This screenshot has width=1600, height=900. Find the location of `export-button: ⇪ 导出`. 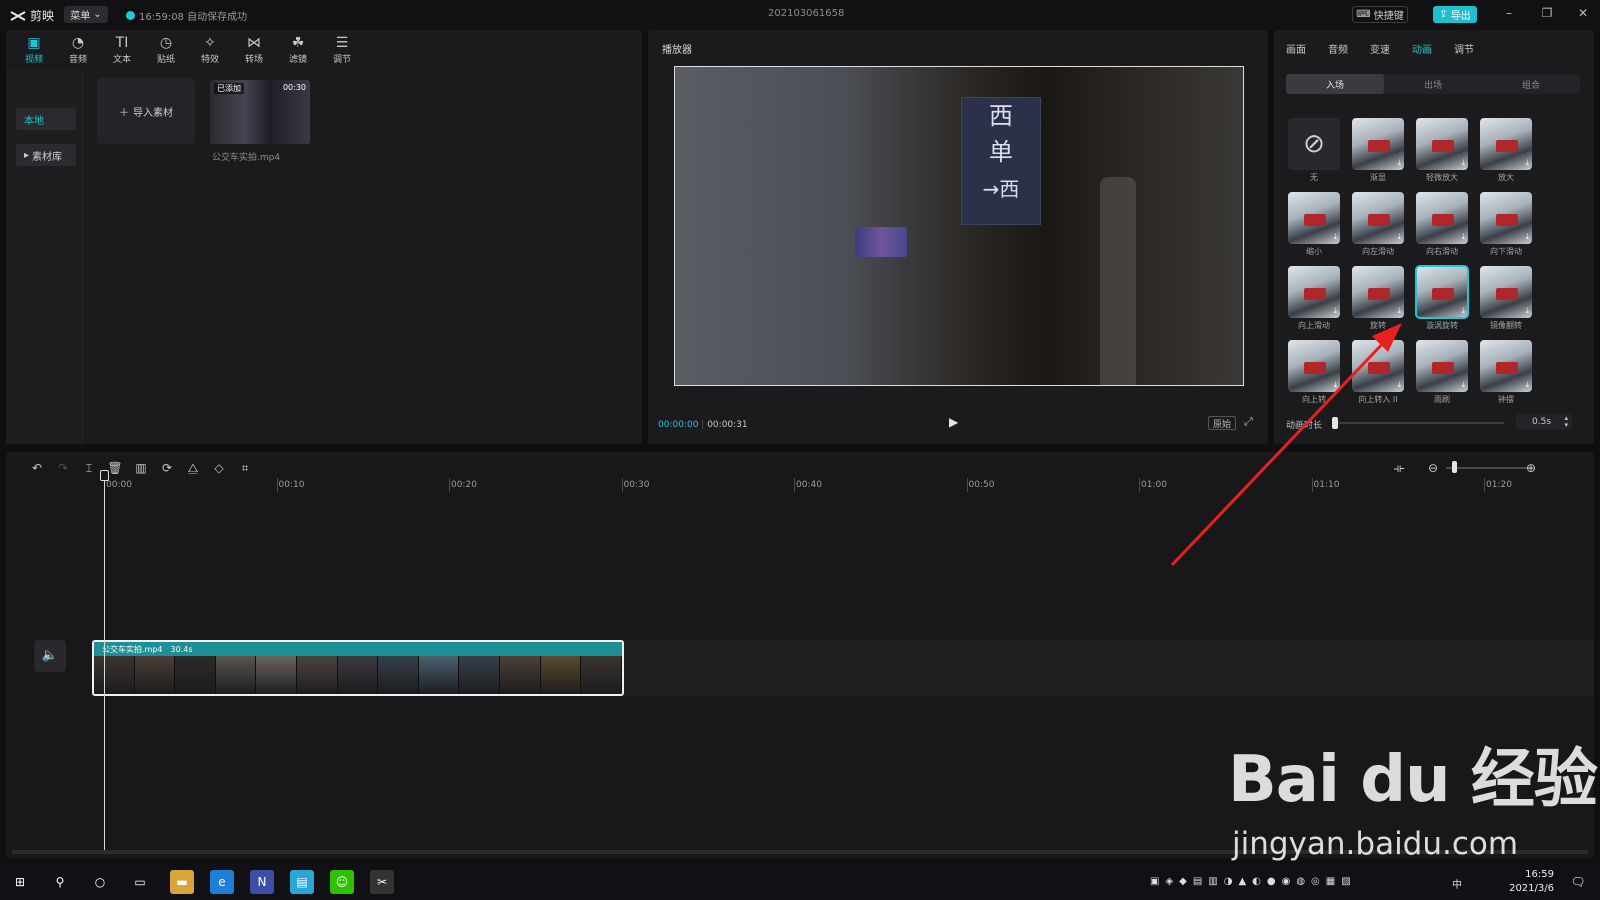

export-button: ⇪ 导出 is located at coordinates (1455, 14).